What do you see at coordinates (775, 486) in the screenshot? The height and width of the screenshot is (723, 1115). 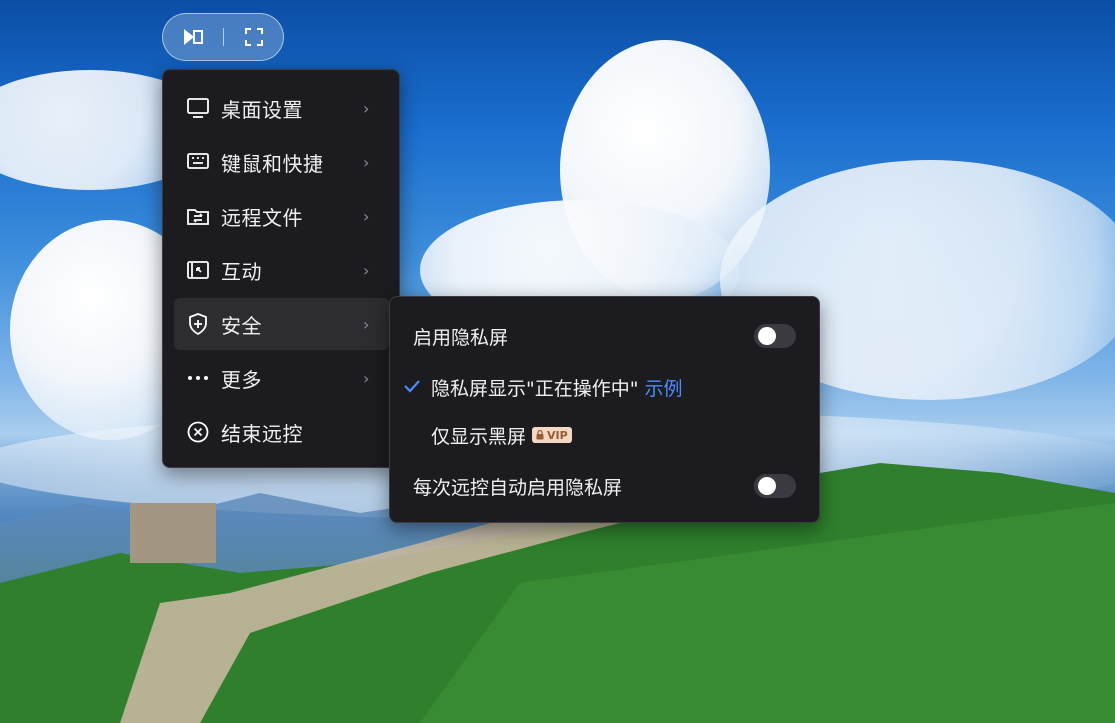 I see `auto-enable-toggle` at bounding box center [775, 486].